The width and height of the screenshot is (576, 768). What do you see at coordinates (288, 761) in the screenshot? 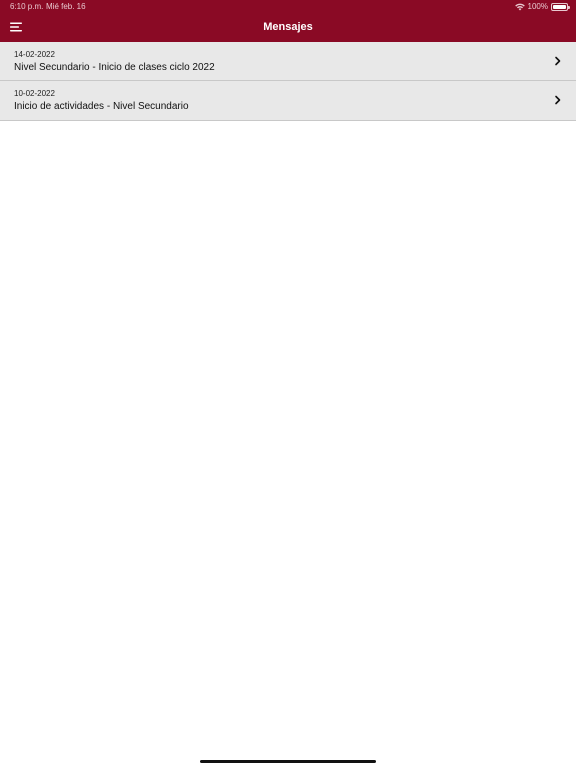
I see `home-indicator` at bounding box center [288, 761].